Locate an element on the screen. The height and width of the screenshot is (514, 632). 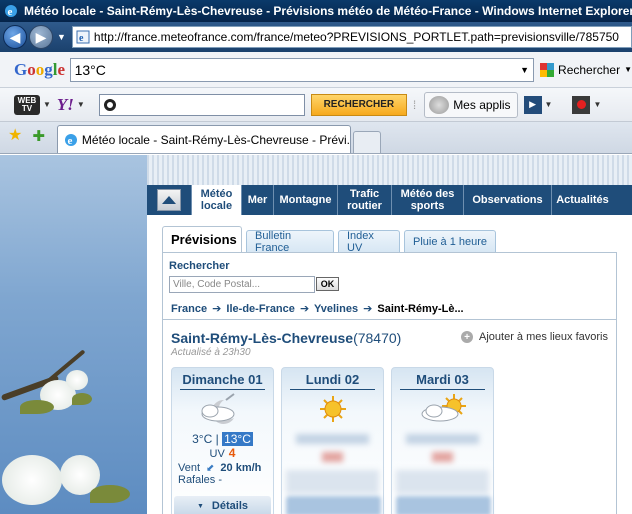
nav-trafic-routier: Trafic routier is located at coordinates (364, 200).